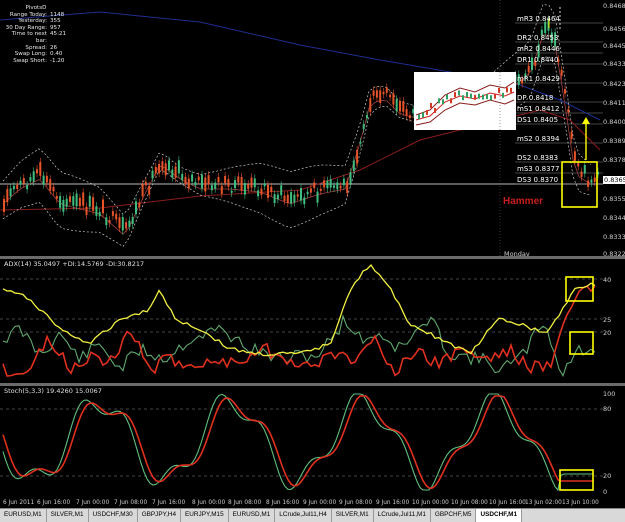 The height and width of the screenshot is (522, 625). Describe the element at coordinates (205, 515) in the screenshot. I see `tab-eurjpy-m15: EURJPY,M15` at that location.